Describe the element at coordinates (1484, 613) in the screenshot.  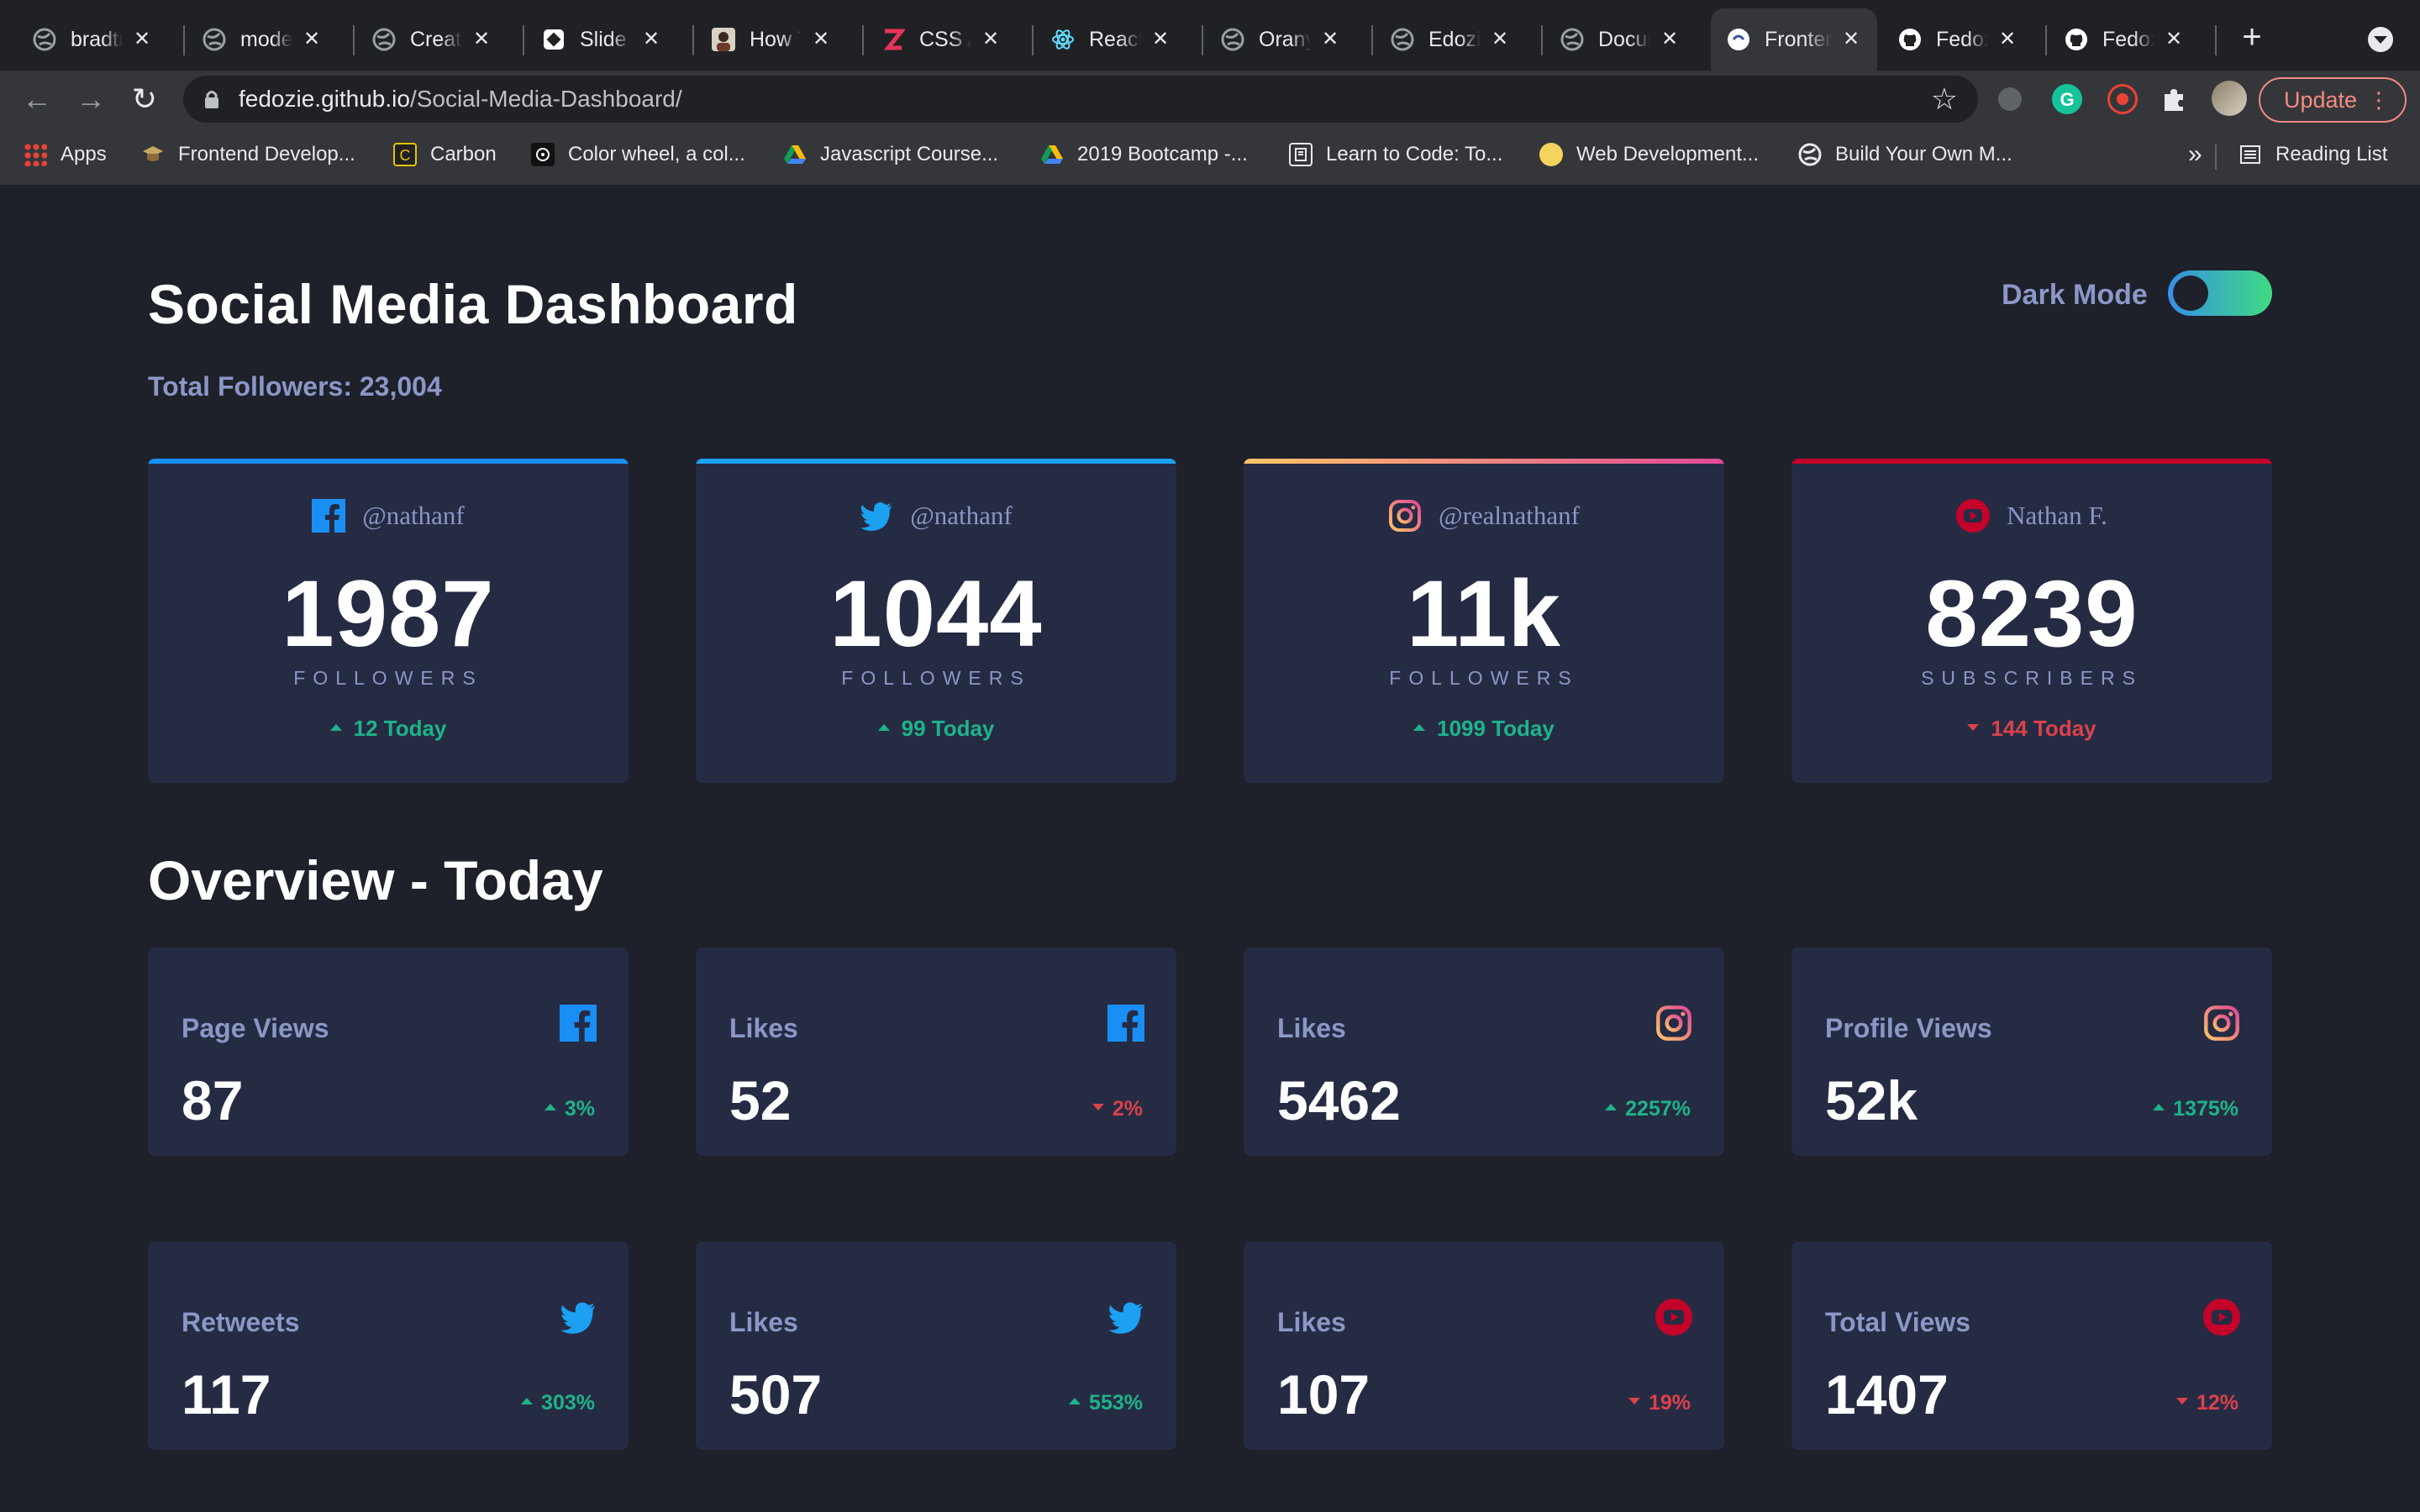
I see `follower-count: 11k` at that location.